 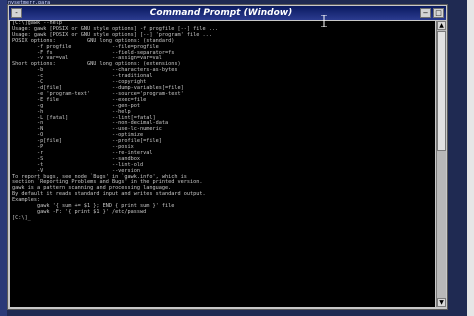 I want to click on system-menu-button: -, so click(x=16, y=13).